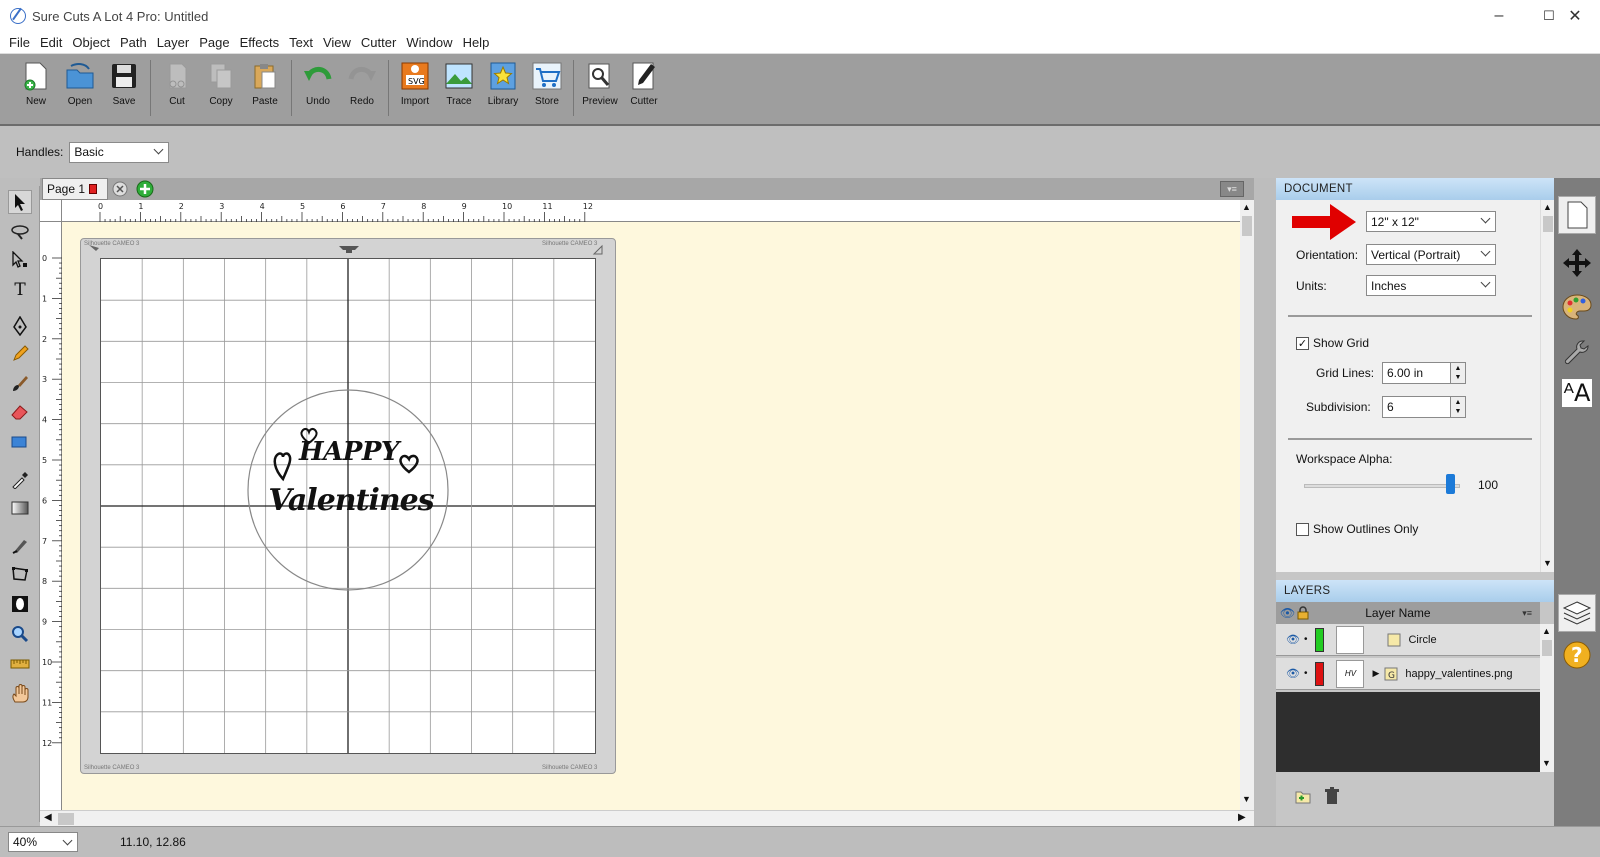 Image resolution: width=1600 pixels, height=857 pixels. I want to click on weld-tool, so click(20, 604).